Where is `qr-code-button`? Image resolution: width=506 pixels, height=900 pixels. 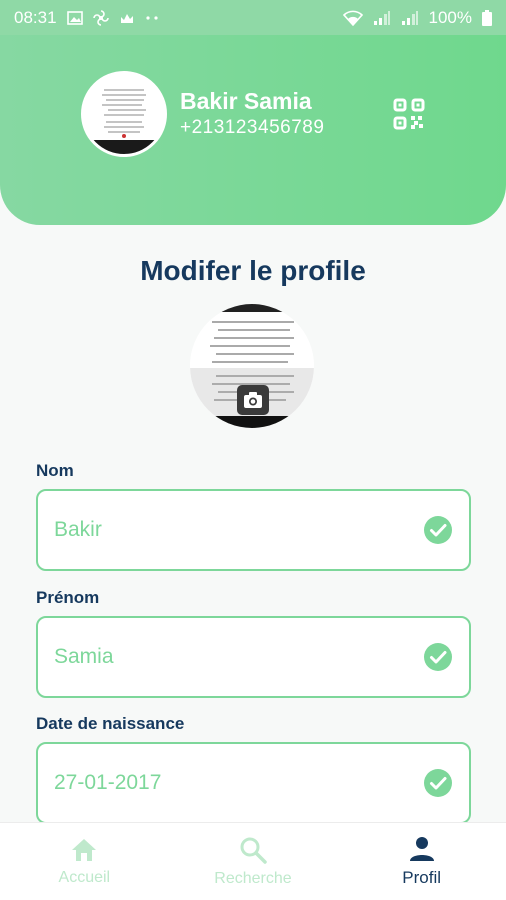
qr-code-button is located at coordinates (409, 114).